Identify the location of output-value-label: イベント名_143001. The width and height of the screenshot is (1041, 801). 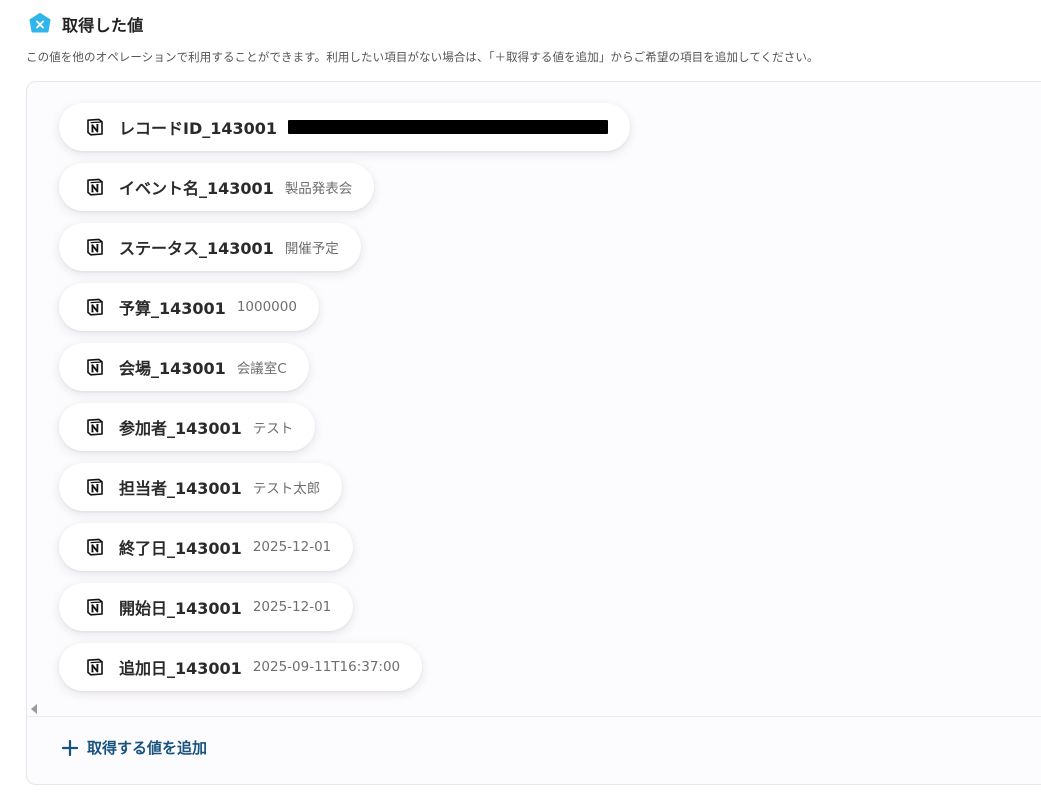
(196, 188).